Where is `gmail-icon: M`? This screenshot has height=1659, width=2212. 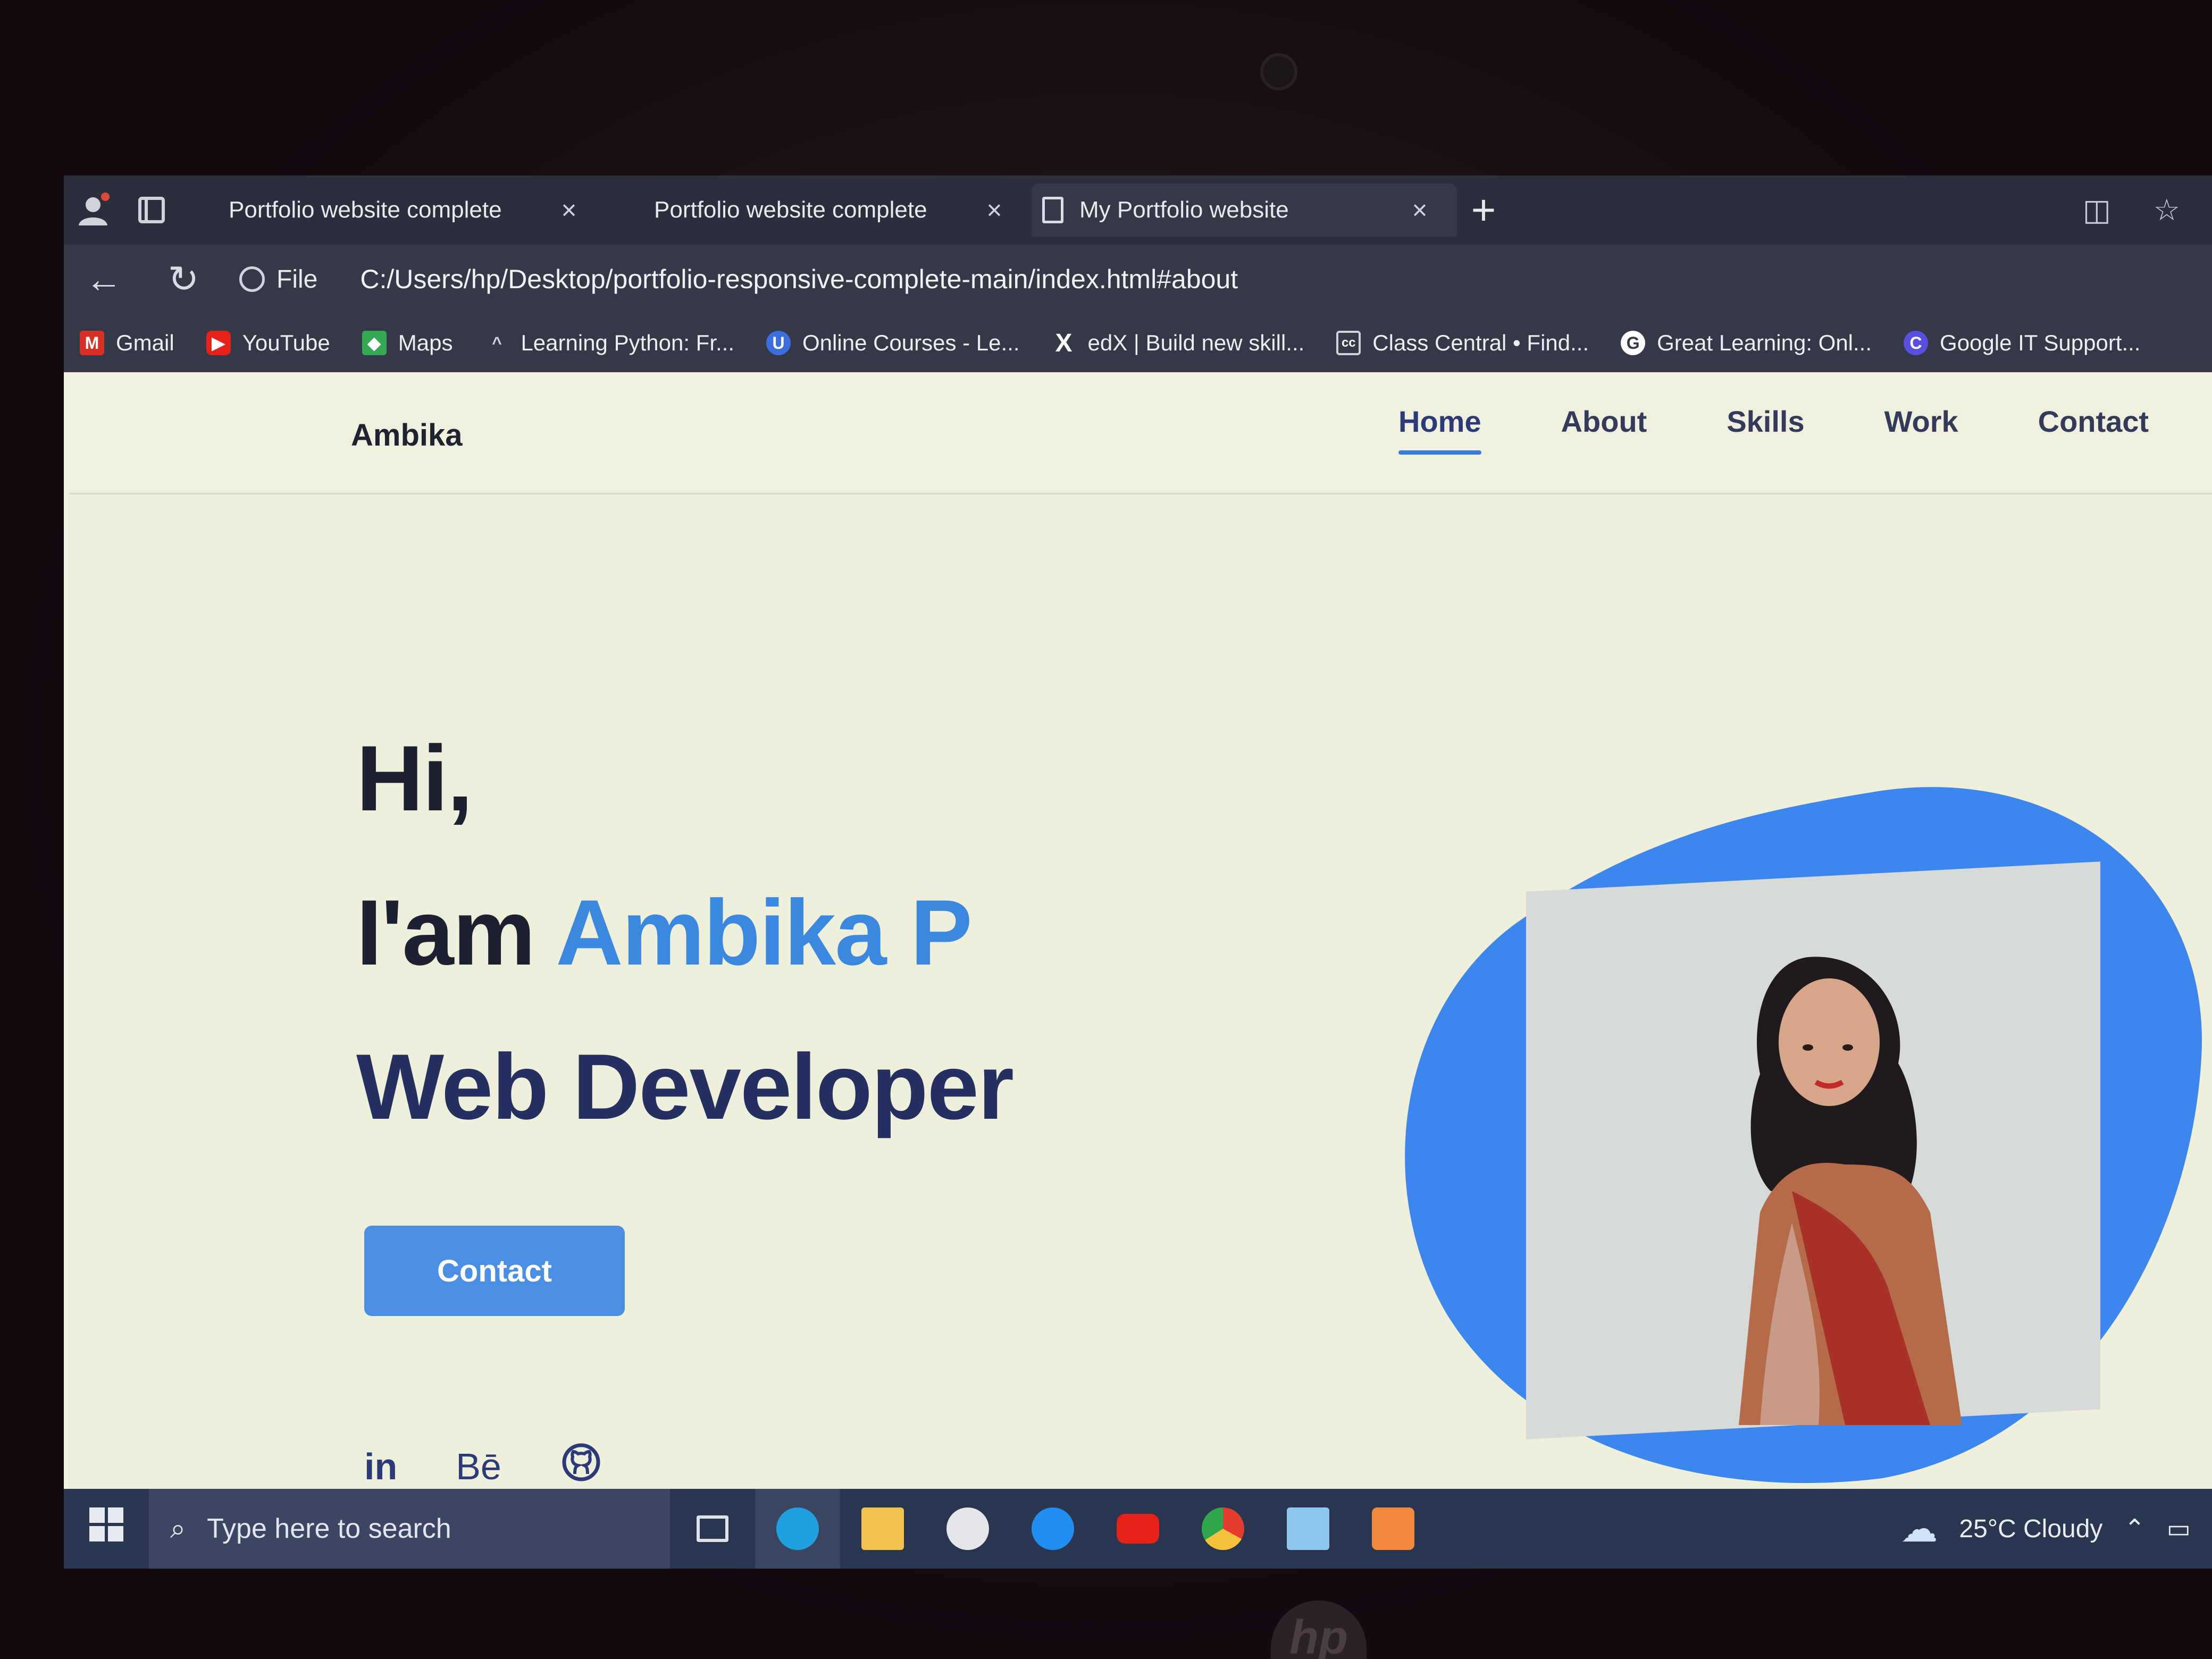 gmail-icon: M is located at coordinates (92, 343).